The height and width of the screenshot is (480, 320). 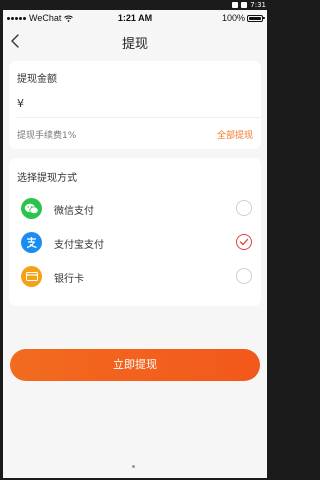 What do you see at coordinates (244, 276) in the screenshot?
I see `radio-bank-card` at bounding box center [244, 276].